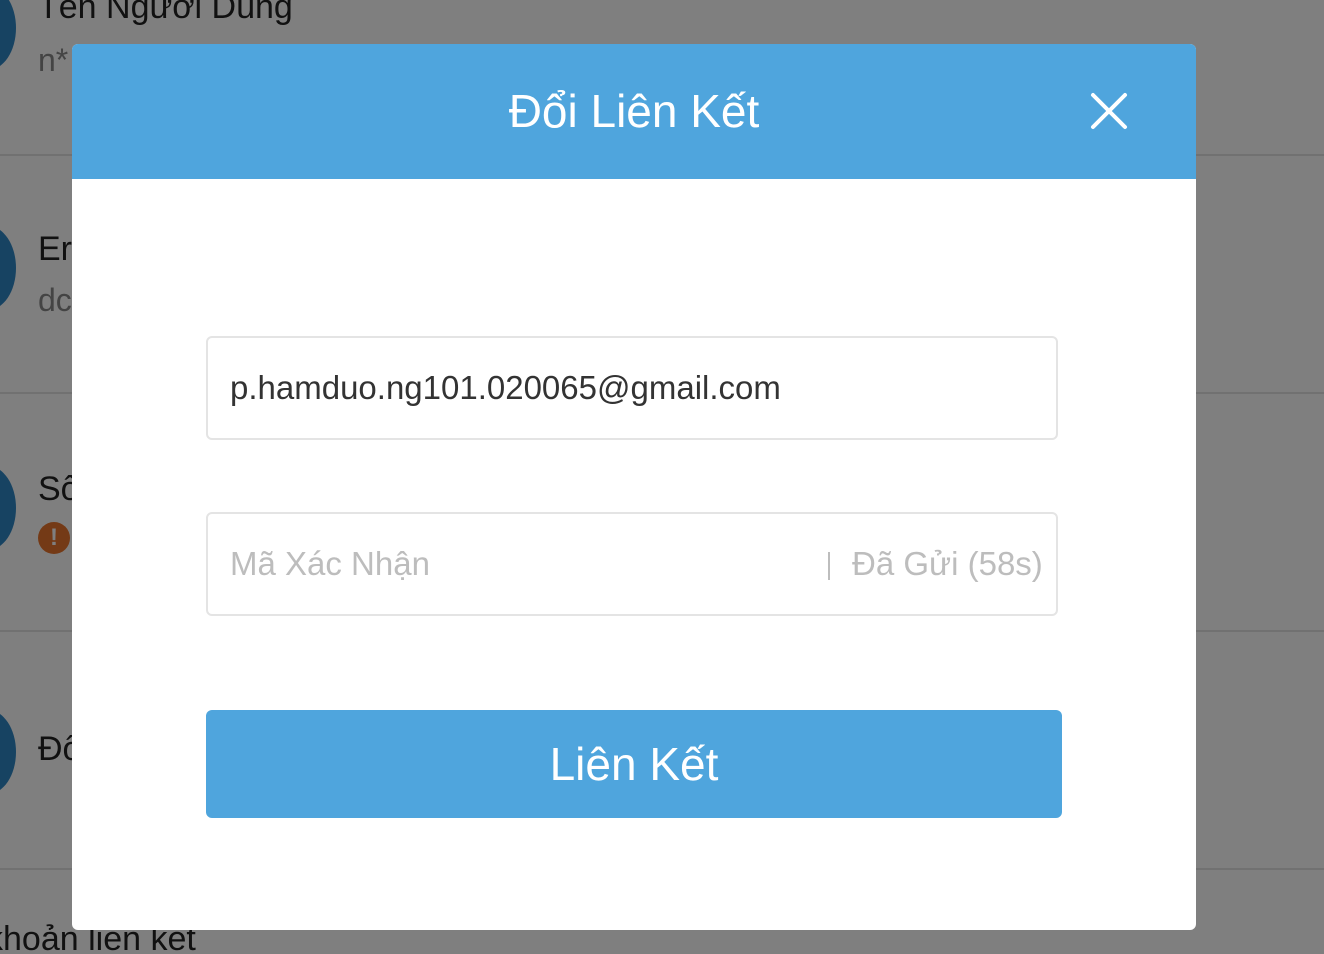 This screenshot has width=1324, height=954. I want to click on verification-code-field: Đã Gửi (58s), so click(632, 564).